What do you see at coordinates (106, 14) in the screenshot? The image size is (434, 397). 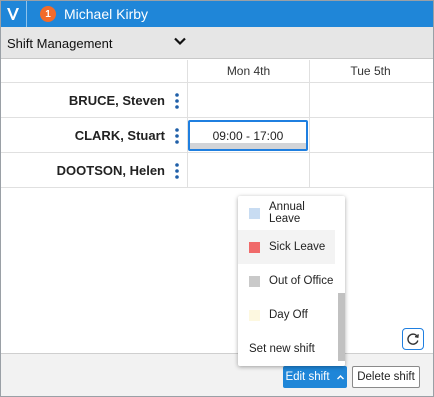 I see `user-name: Michael Kirby` at bounding box center [106, 14].